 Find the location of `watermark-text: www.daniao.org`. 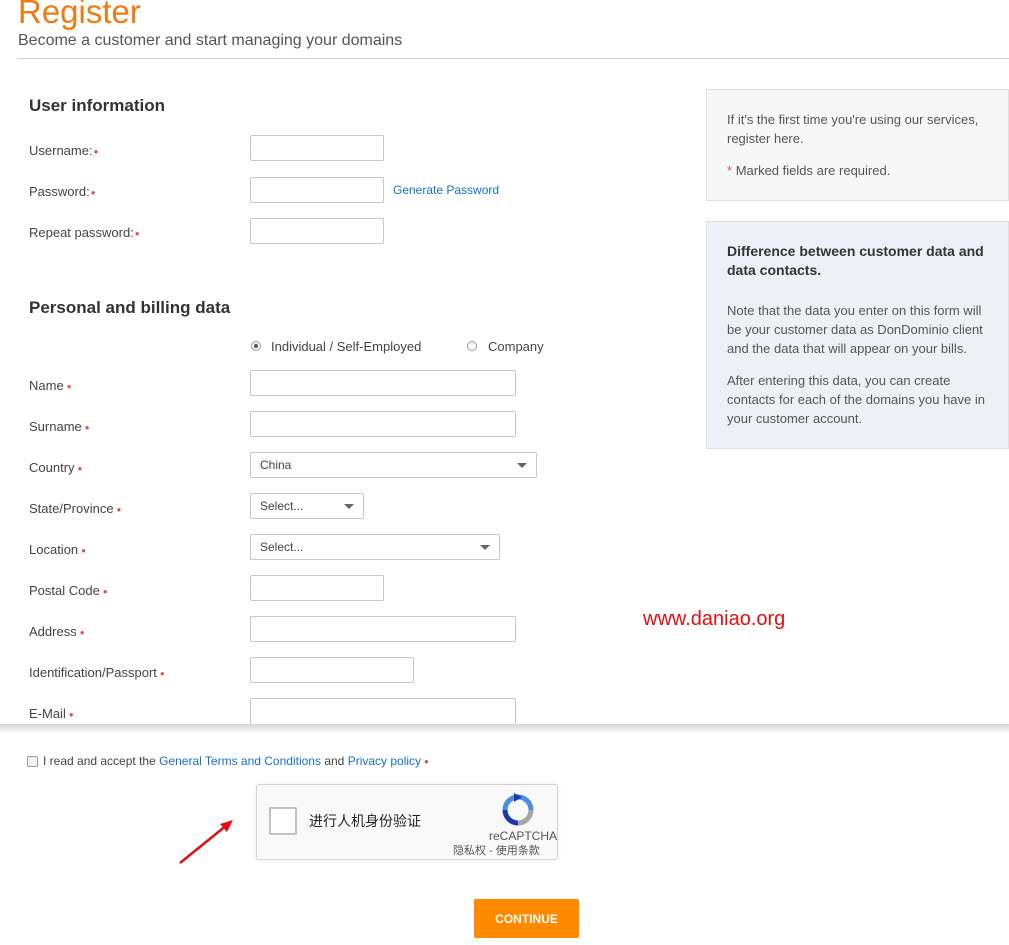

watermark-text: www.daniao.org is located at coordinates (714, 619).